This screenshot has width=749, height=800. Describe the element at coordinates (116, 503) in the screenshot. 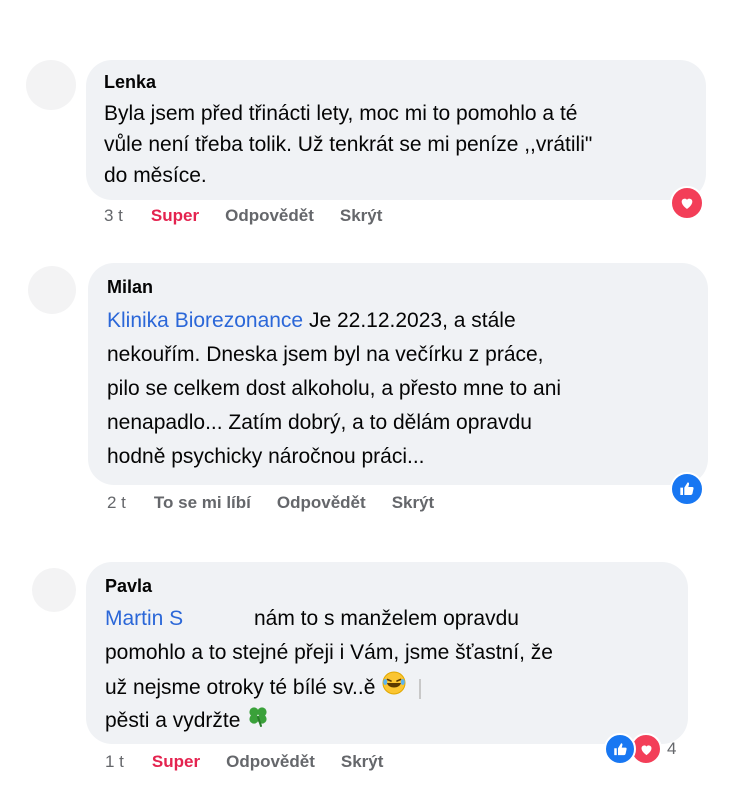

I see `comment-timestamp: 2 t` at that location.